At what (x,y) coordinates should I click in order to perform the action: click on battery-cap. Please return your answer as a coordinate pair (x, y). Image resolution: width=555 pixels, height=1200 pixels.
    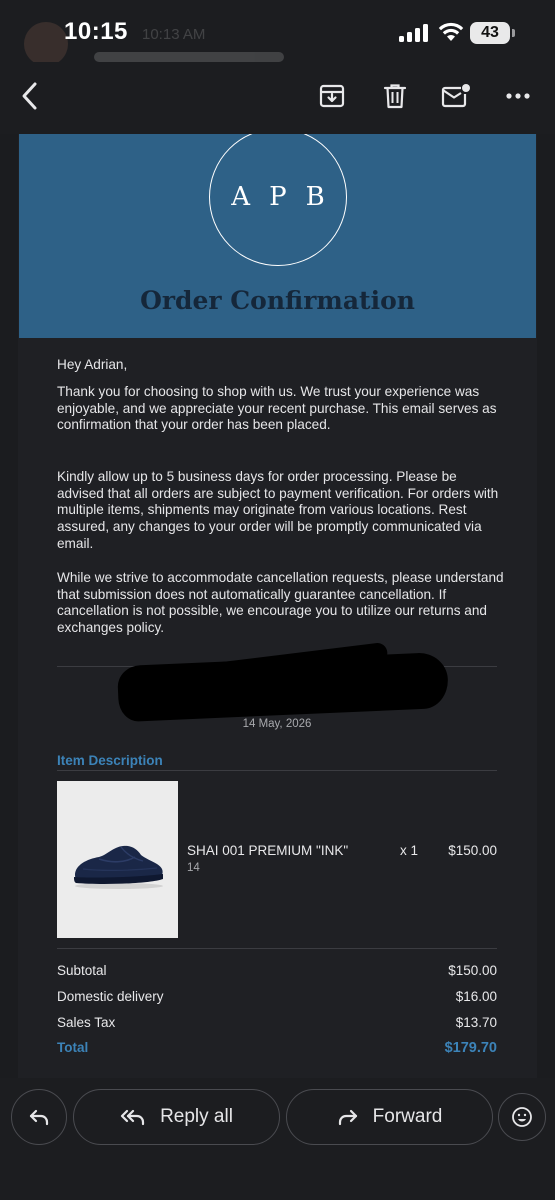
    Looking at the image, I should click on (513, 33).